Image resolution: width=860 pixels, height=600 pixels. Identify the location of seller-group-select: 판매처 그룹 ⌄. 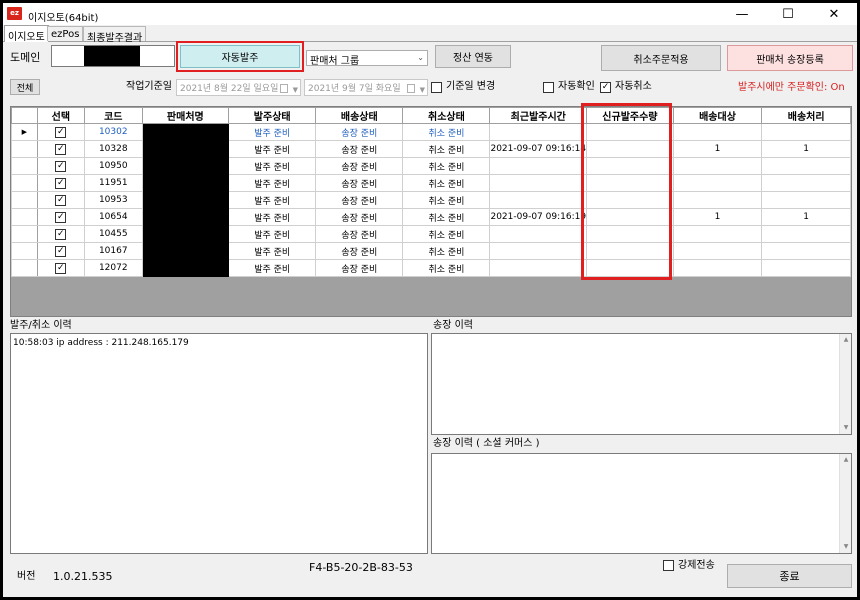
(367, 58).